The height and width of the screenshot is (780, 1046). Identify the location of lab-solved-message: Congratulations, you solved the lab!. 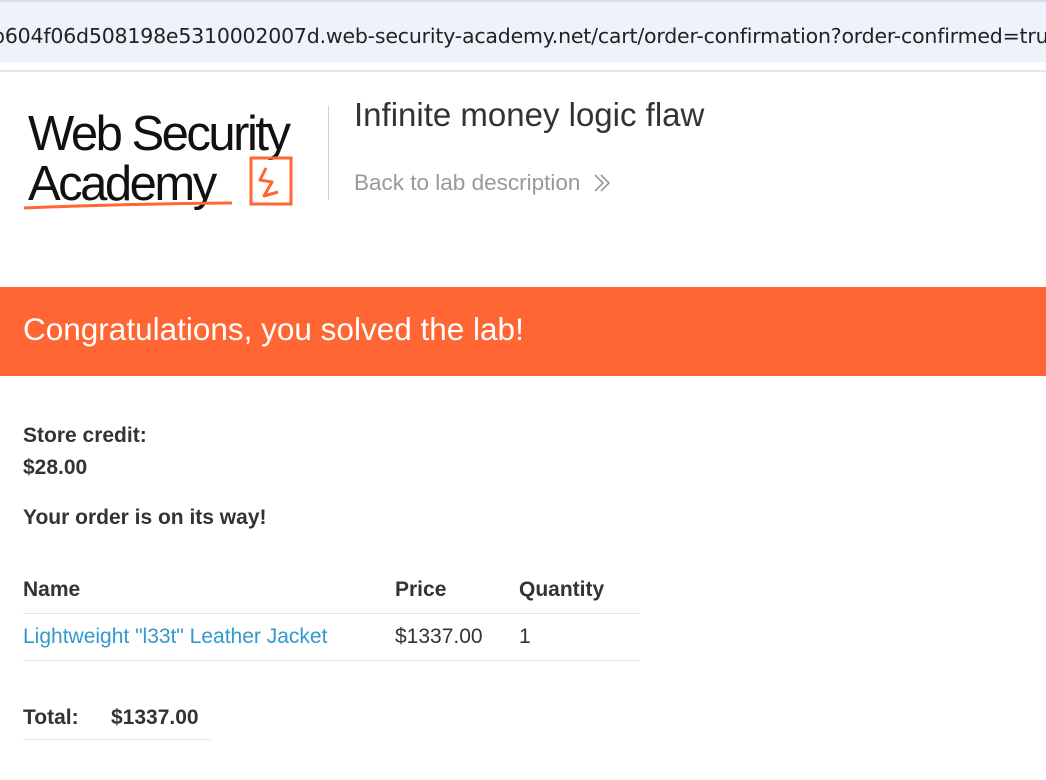
(273, 329).